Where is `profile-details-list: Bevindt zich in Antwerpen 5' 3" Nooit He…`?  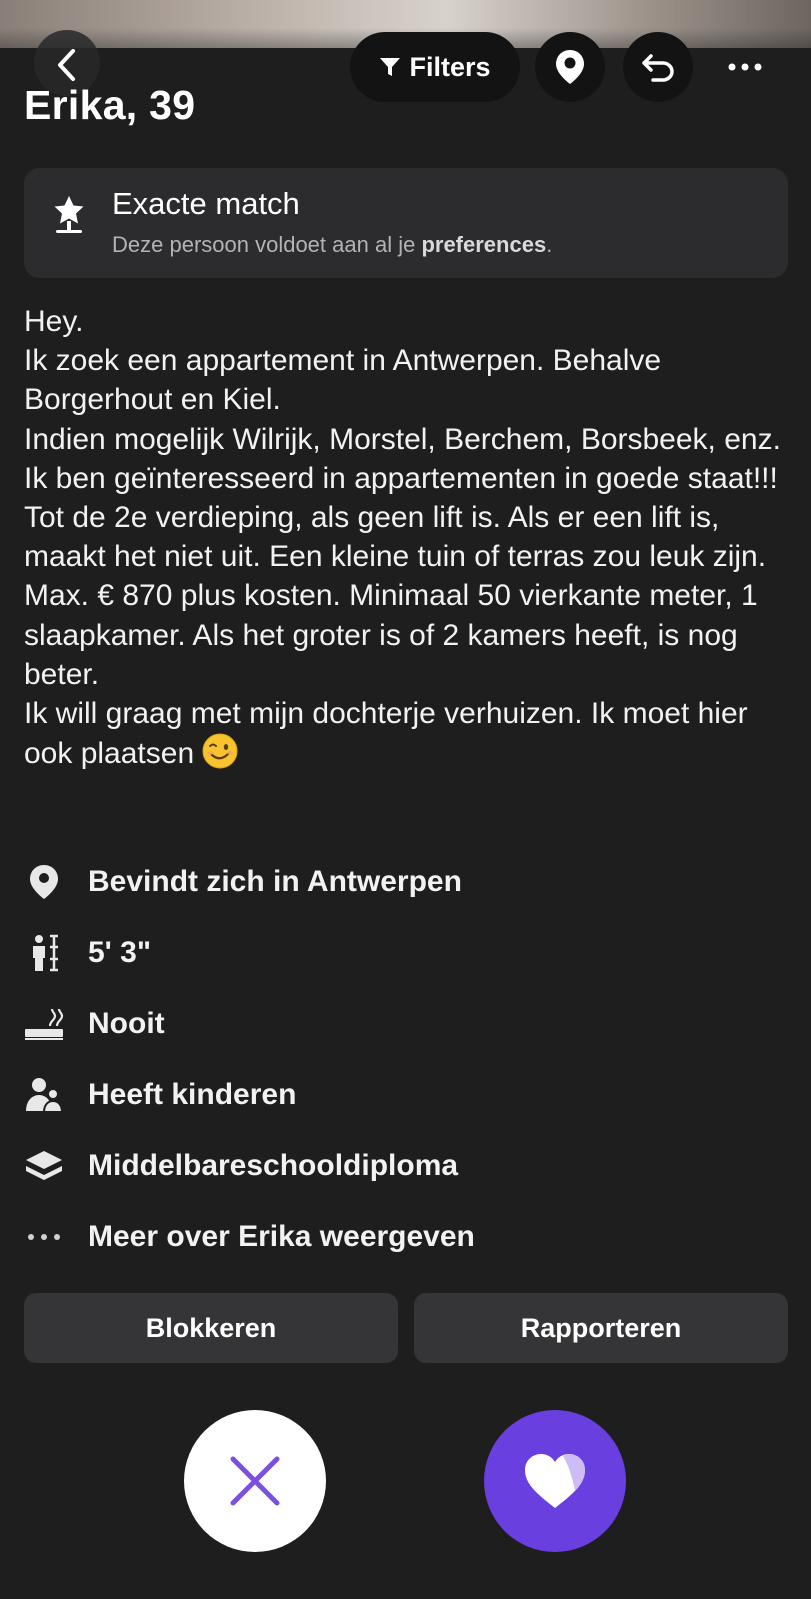 profile-details-list: Bevindt zich in Antwerpen 5' 3" Nooit He… is located at coordinates (249, 1059).